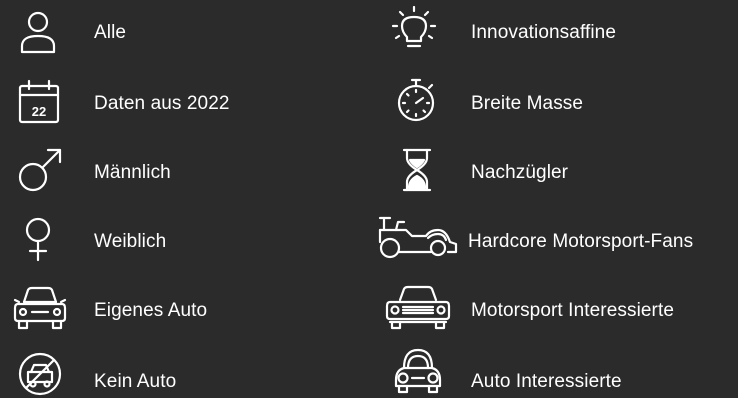 Image resolution: width=738 pixels, height=398 pixels. Describe the element at coordinates (417, 308) in the screenshot. I see `muscle-car-icon` at that location.